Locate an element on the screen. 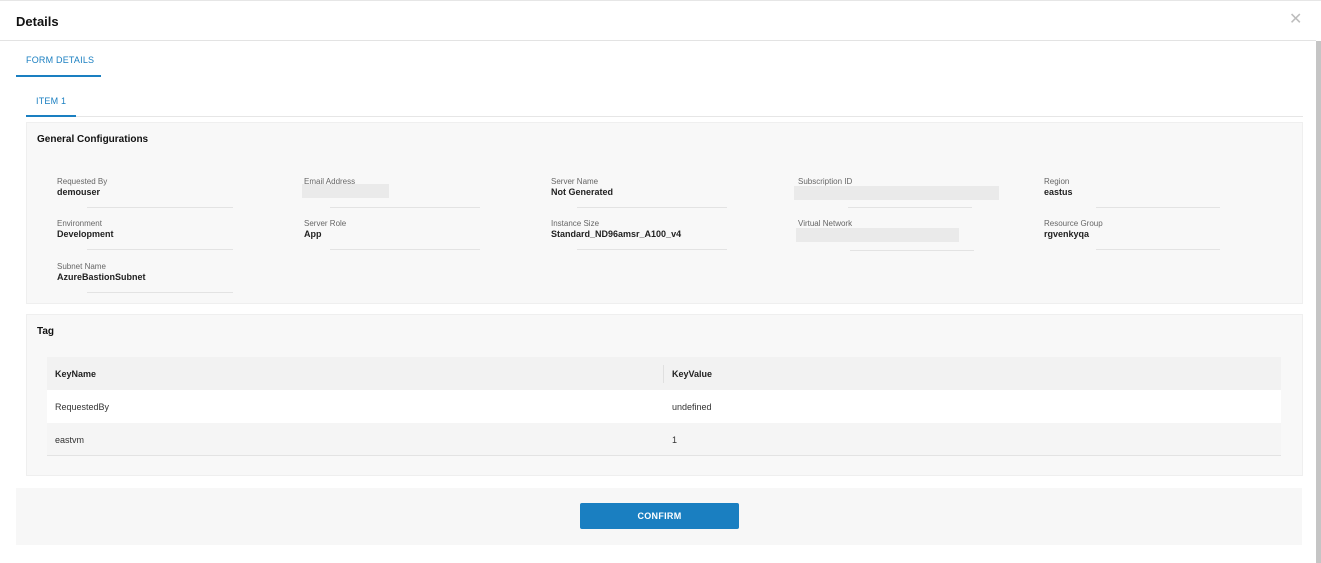 Image resolution: width=1321 pixels, height=563 pixels. confirm-button: CONFIRM is located at coordinates (659, 516).